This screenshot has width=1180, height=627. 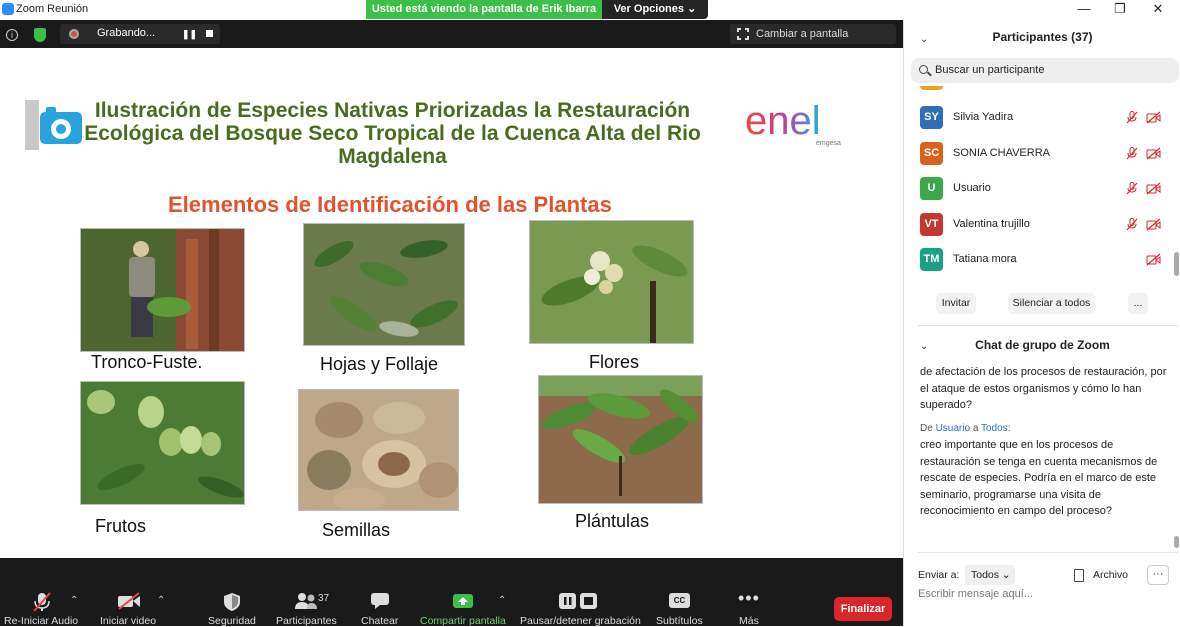 What do you see at coordinates (931, 188) in the screenshot?
I see `avatar: U` at bounding box center [931, 188].